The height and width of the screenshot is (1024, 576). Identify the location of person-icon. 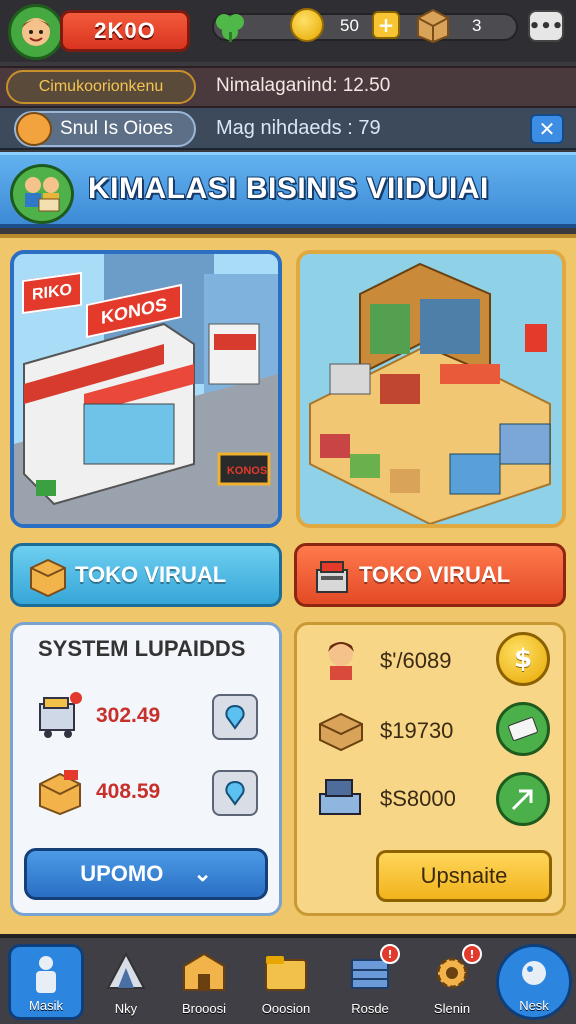
(46, 974).